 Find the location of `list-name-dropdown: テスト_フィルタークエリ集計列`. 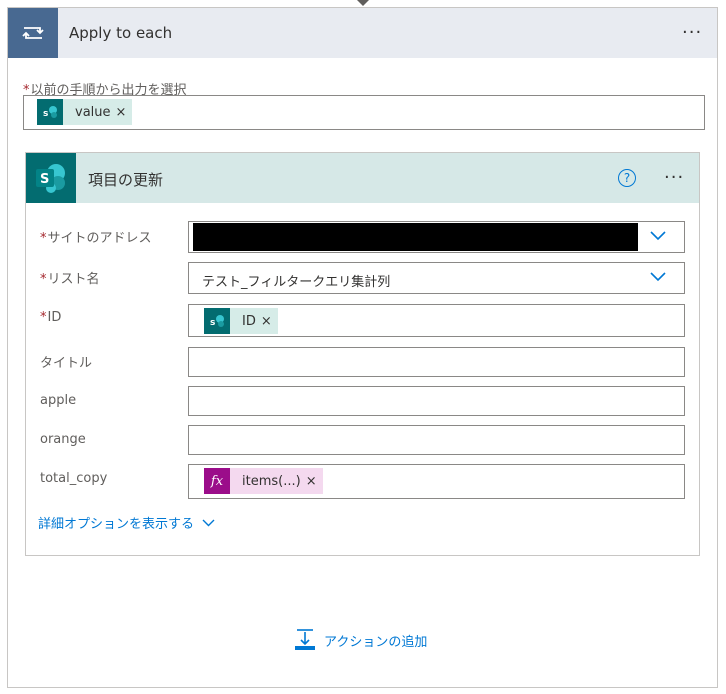

list-name-dropdown: テスト_フィルタークエリ集計列 is located at coordinates (436, 278).